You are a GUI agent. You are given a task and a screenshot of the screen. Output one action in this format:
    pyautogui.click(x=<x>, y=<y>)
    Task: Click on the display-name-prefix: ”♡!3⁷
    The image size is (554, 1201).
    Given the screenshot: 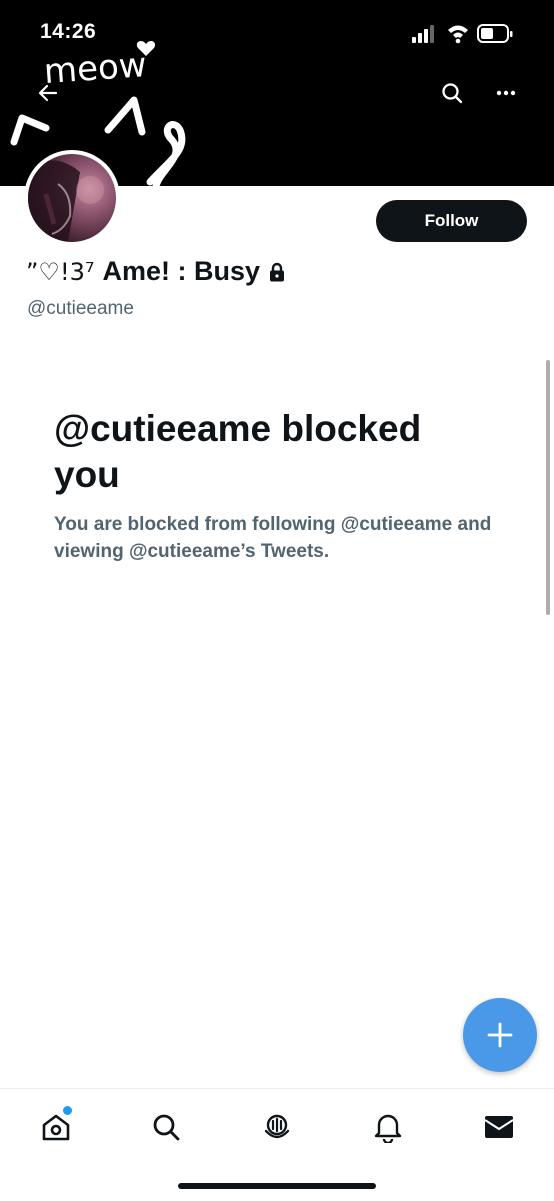 What is the action you would take?
    pyautogui.click(x=60, y=271)
    